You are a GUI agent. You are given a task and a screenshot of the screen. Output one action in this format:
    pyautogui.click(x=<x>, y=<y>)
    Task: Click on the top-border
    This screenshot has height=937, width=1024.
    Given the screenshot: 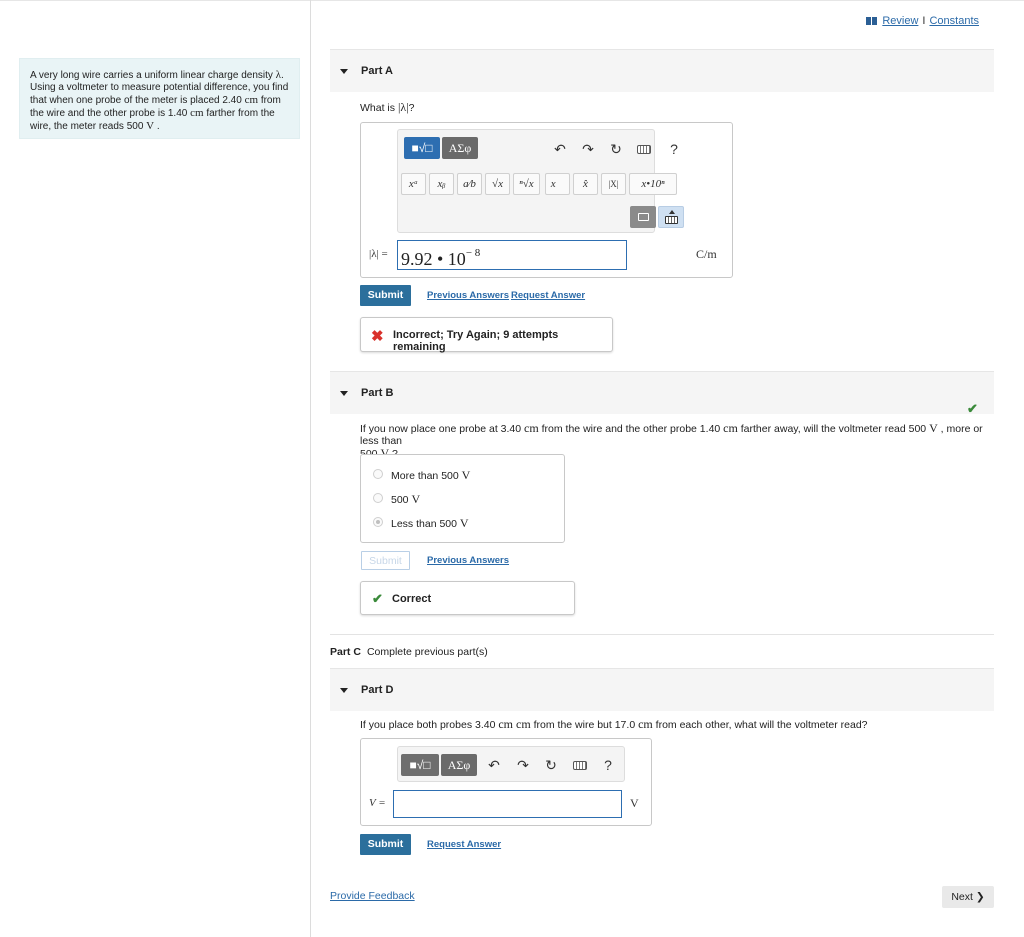 What is the action you would take?
    pyautogui.click(x=512, y=0)
    